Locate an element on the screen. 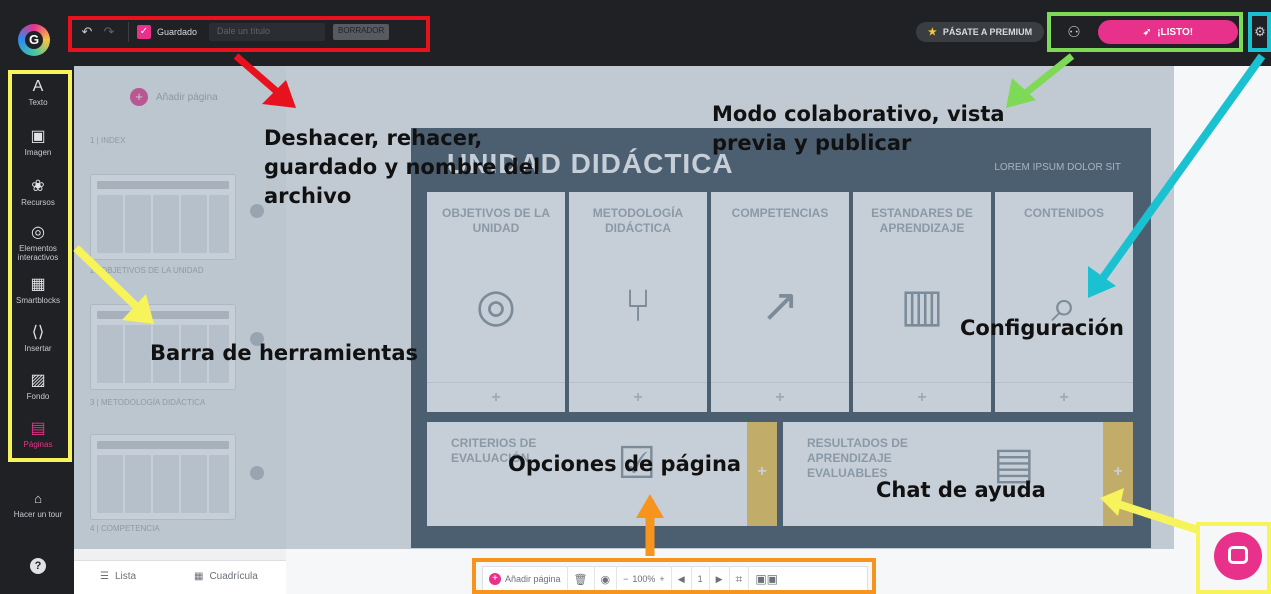  red-arrow is located at coordinates (264, 80).